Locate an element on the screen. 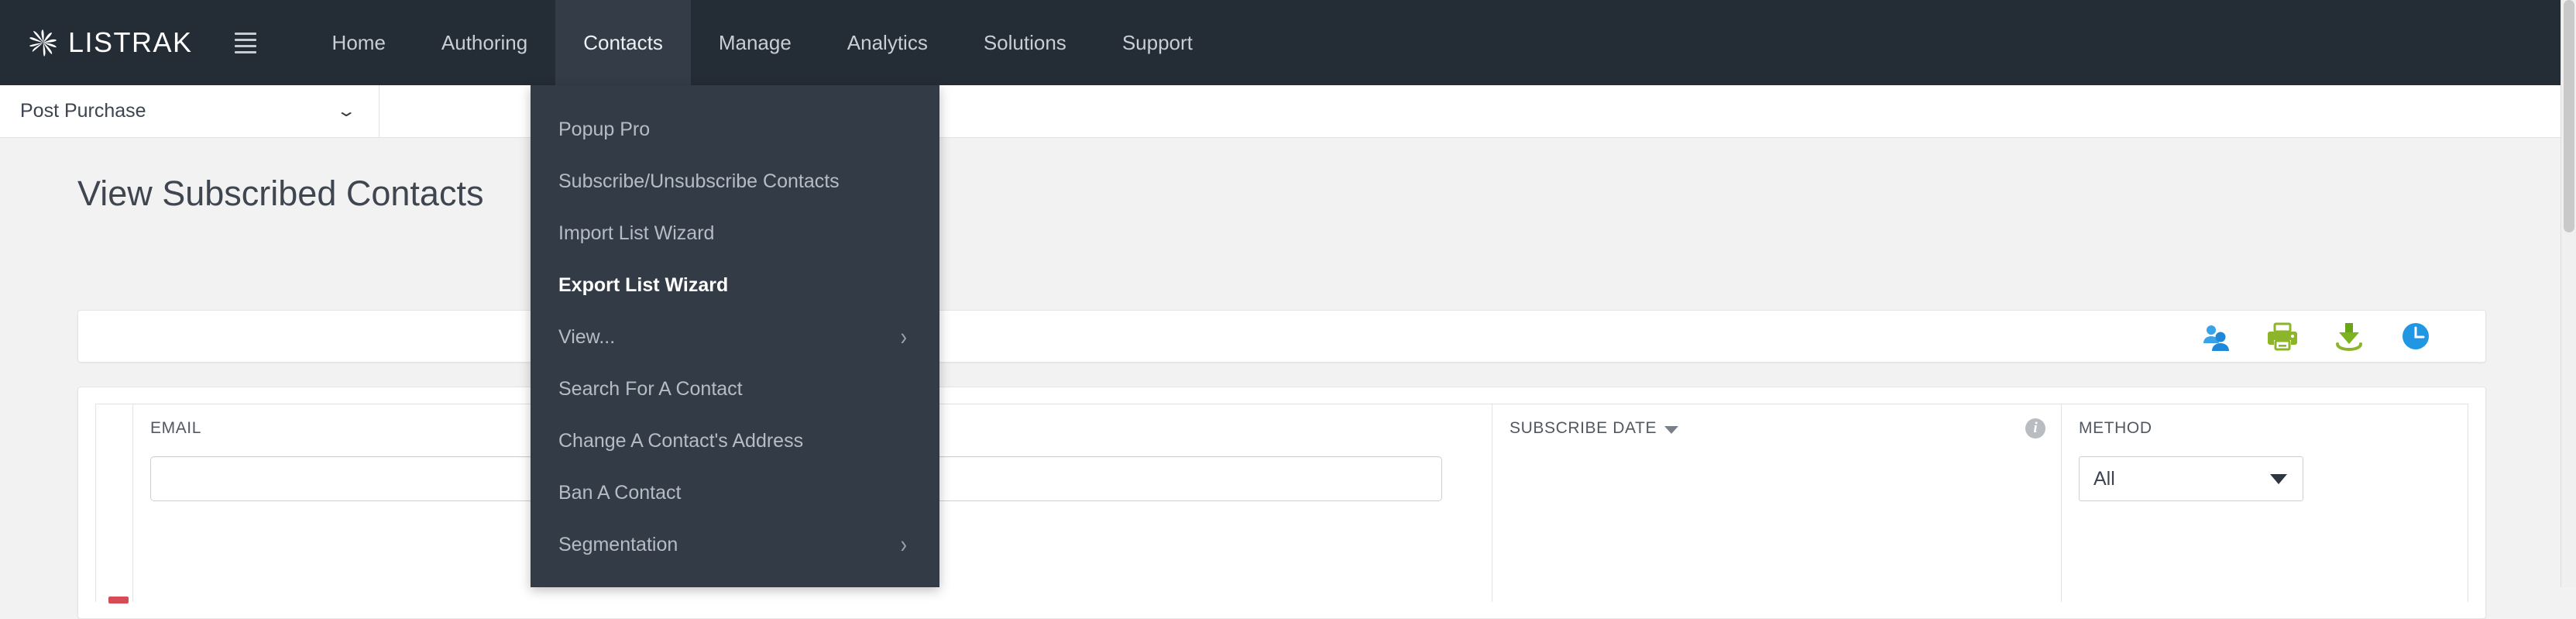 This screenshot has height=619, width=2576. menu-item-change-a-contacts-address: Change A Contact's Address is located at coordinates (735, 441).